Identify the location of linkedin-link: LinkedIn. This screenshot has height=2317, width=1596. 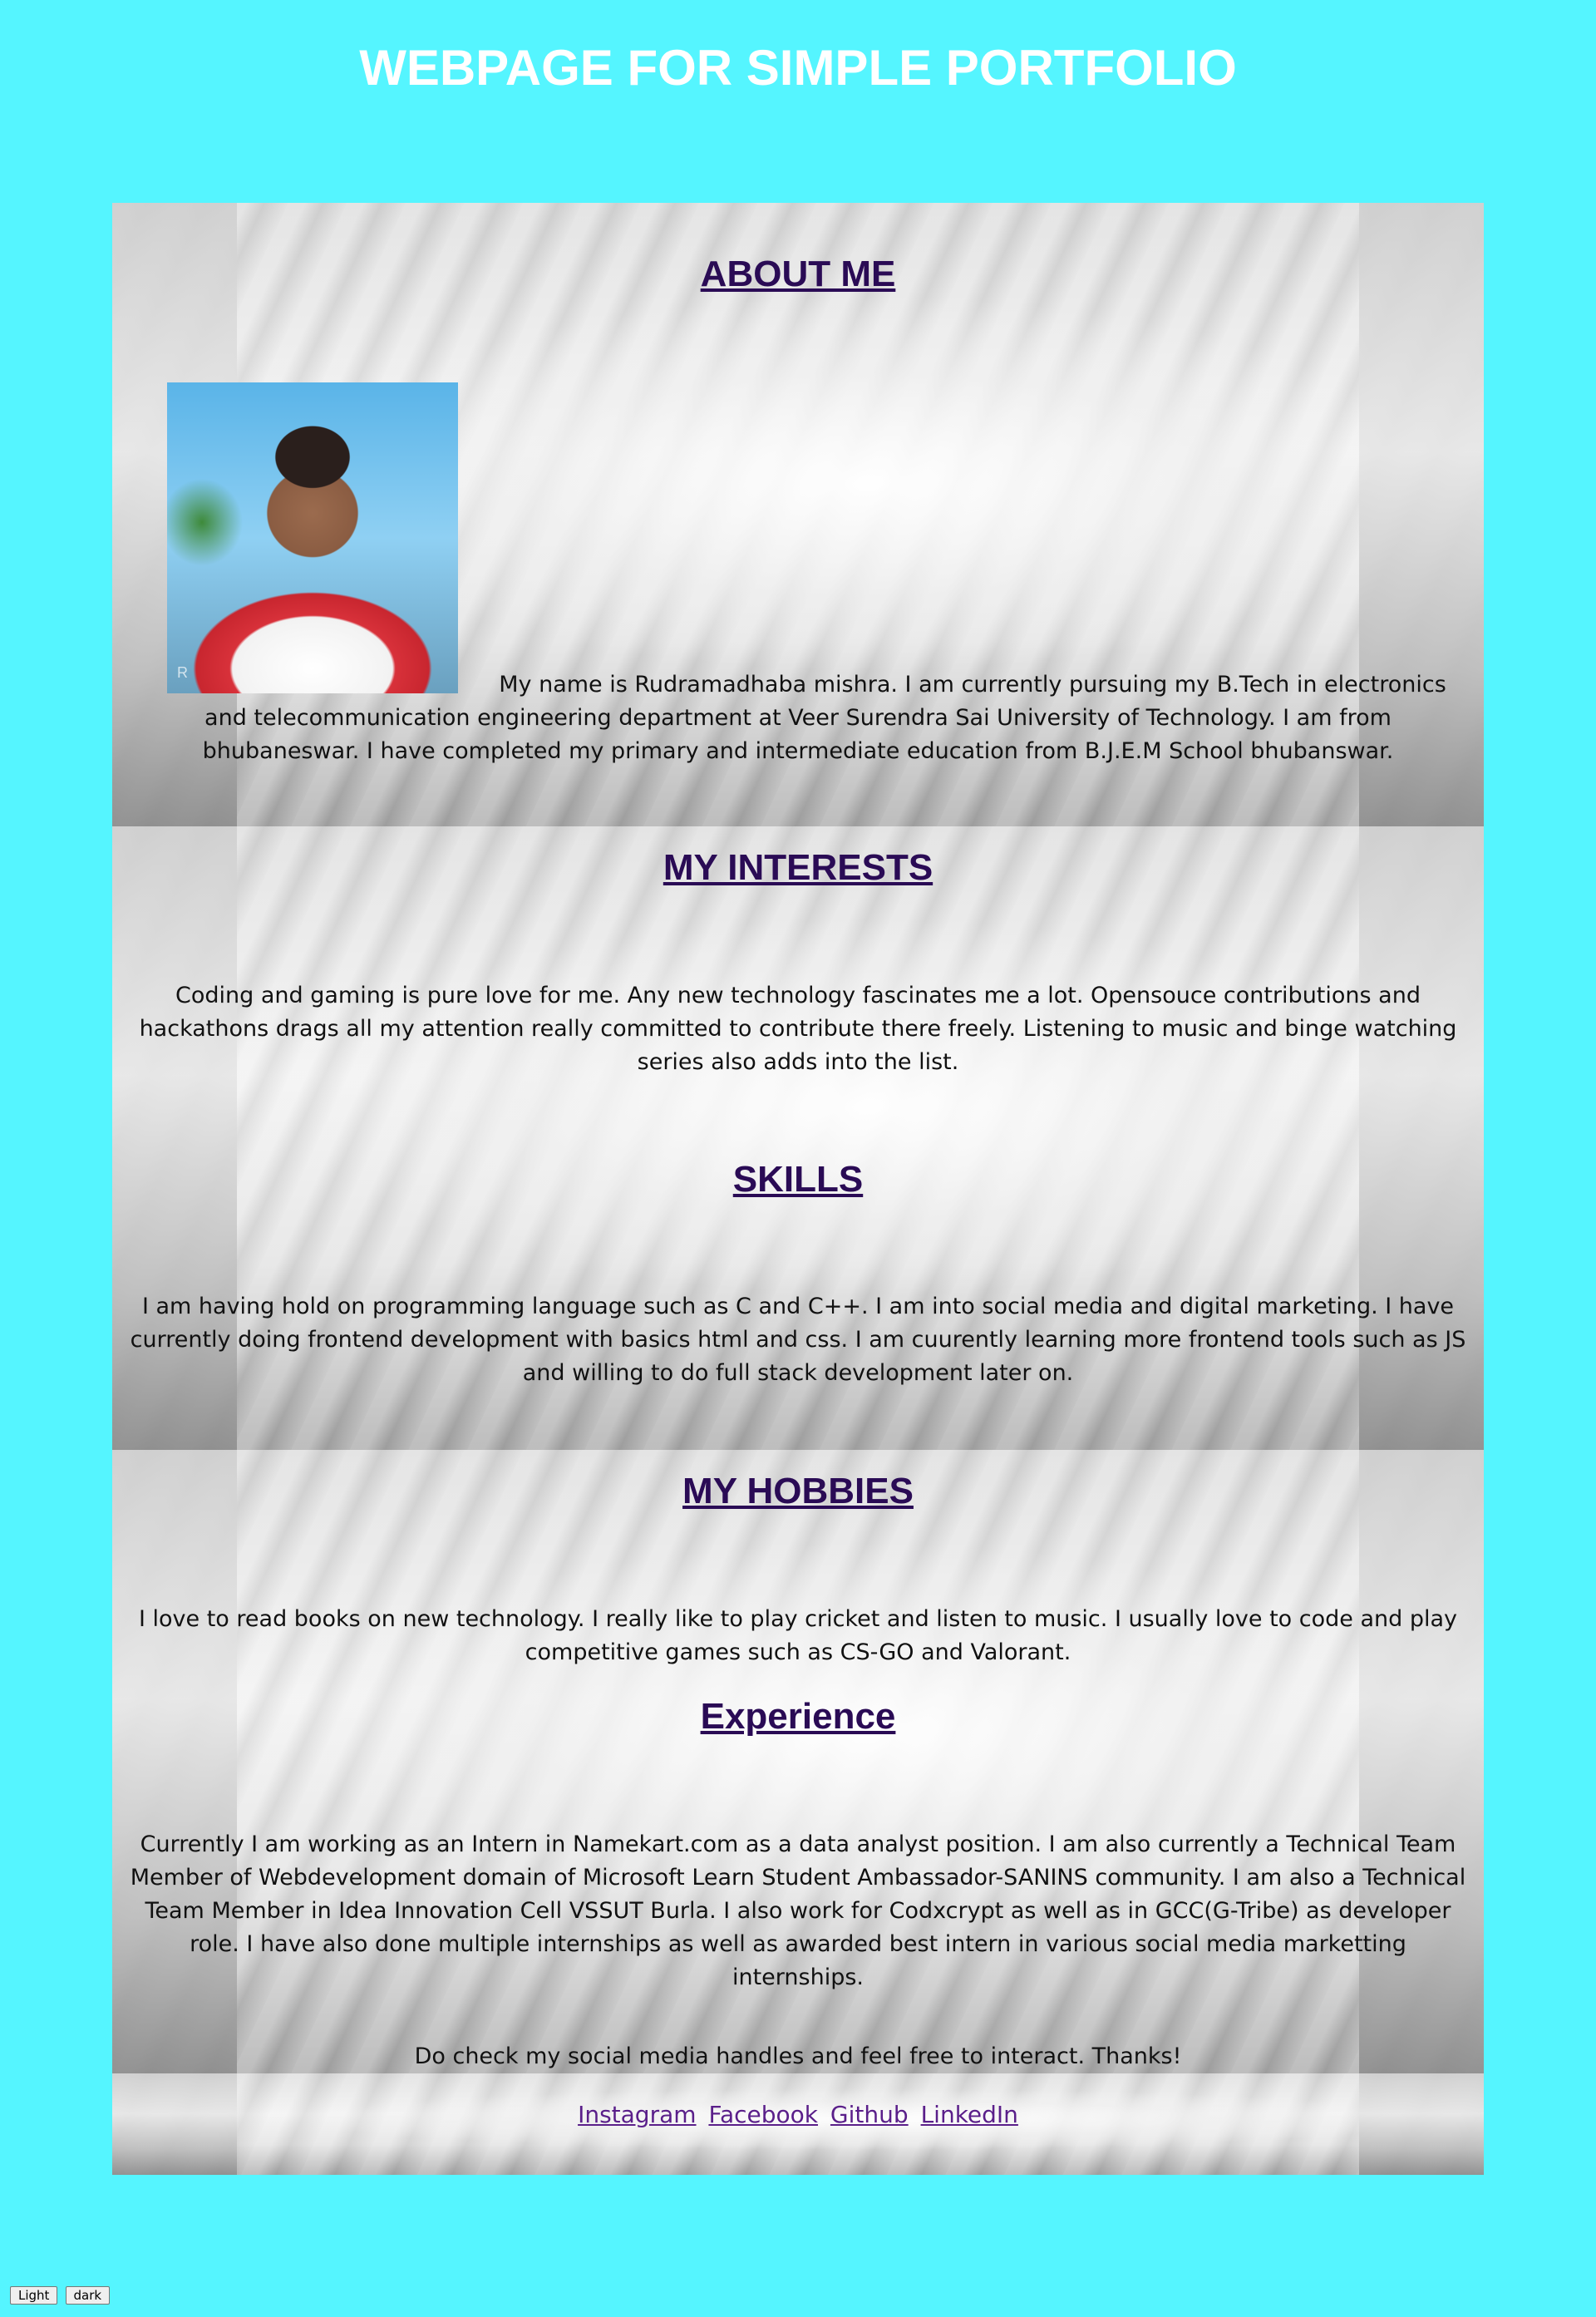
(969, 2114).